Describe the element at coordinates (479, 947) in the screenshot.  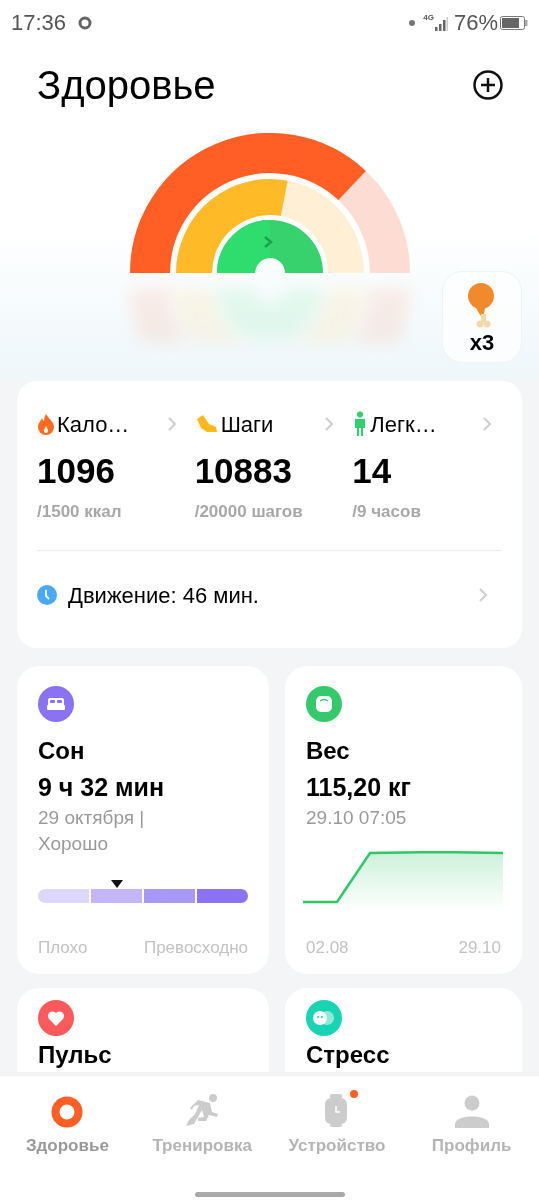
I see `axis-label: 29.10` at that location.